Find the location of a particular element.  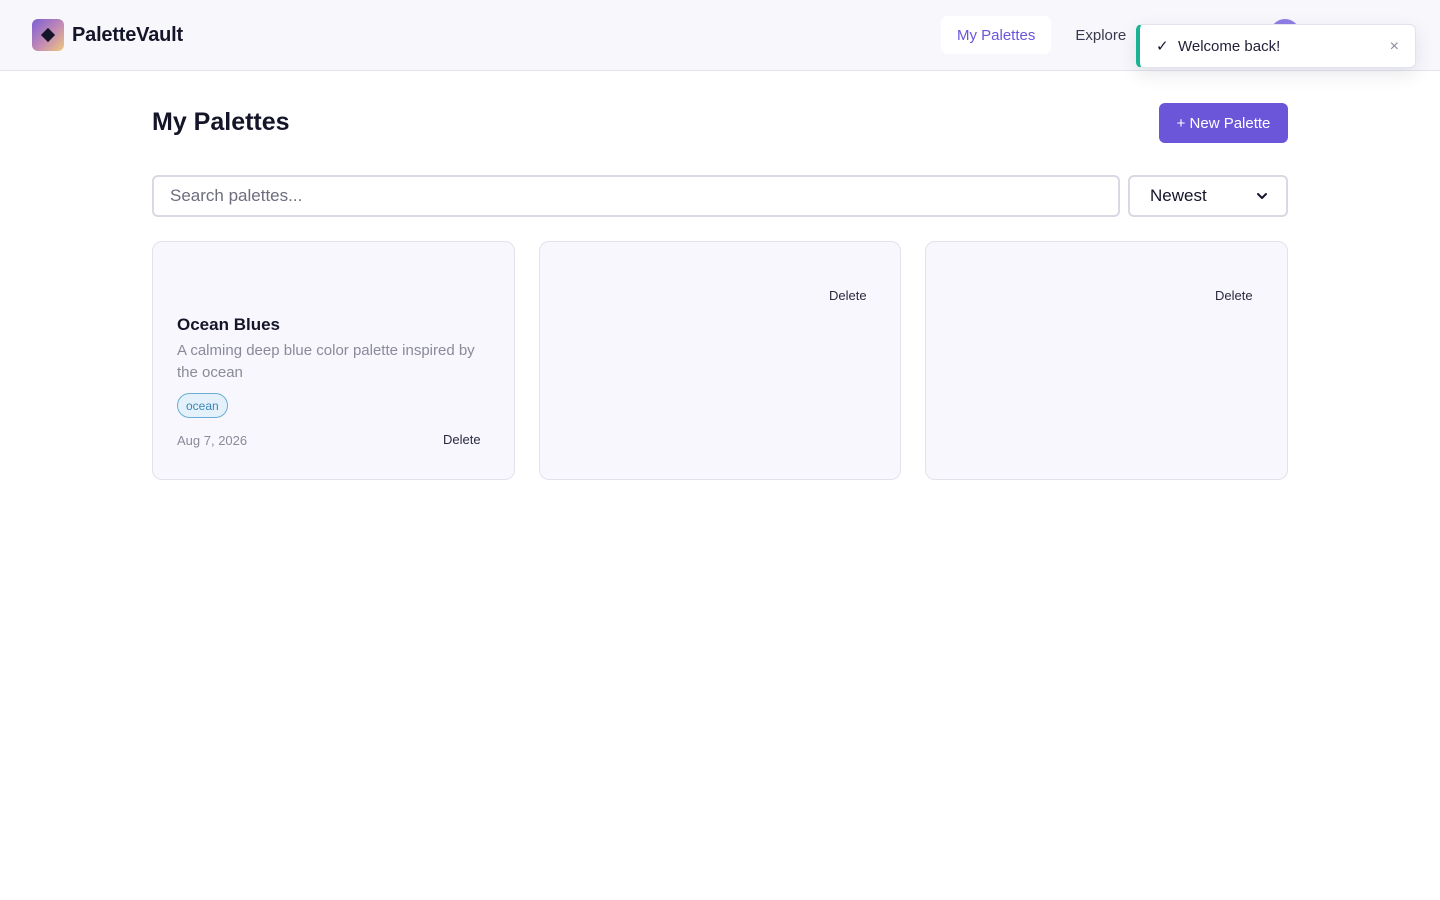

close-icon: × is located at coordinates (1394, 47).